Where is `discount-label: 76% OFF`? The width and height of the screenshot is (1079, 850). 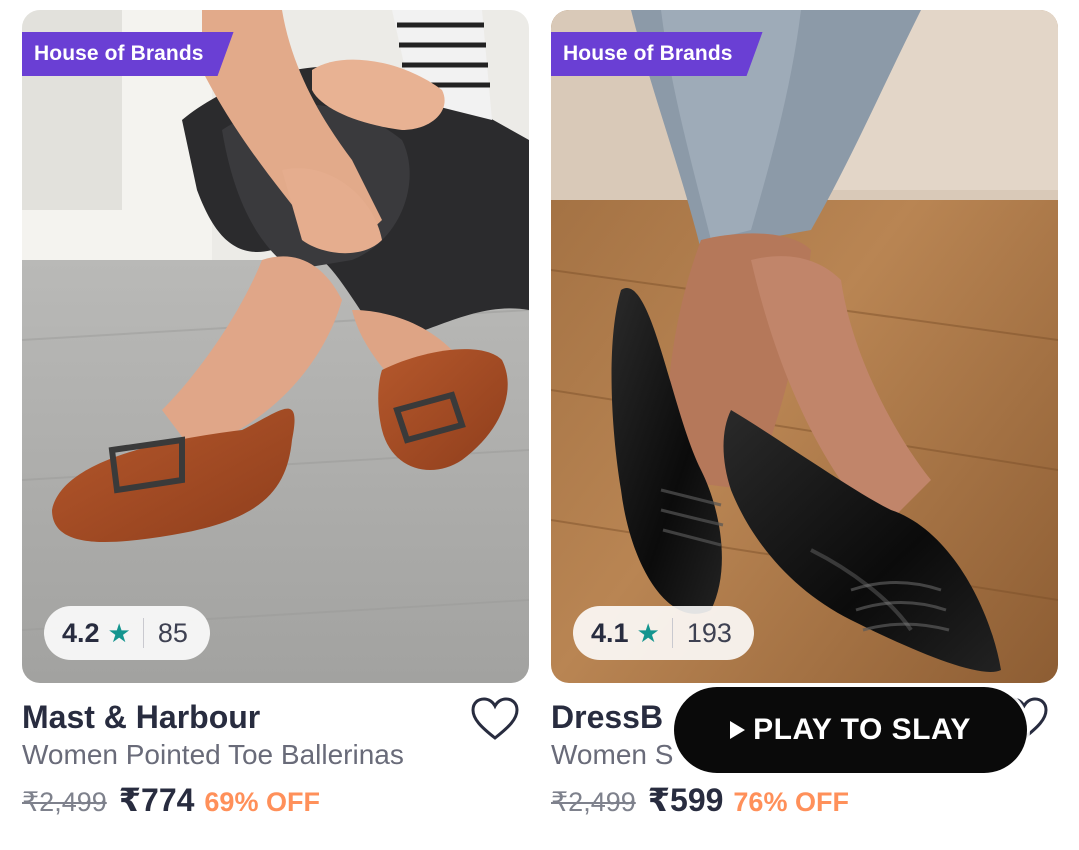
discount-label: 76% OFF is located at coordinates (791, 802).